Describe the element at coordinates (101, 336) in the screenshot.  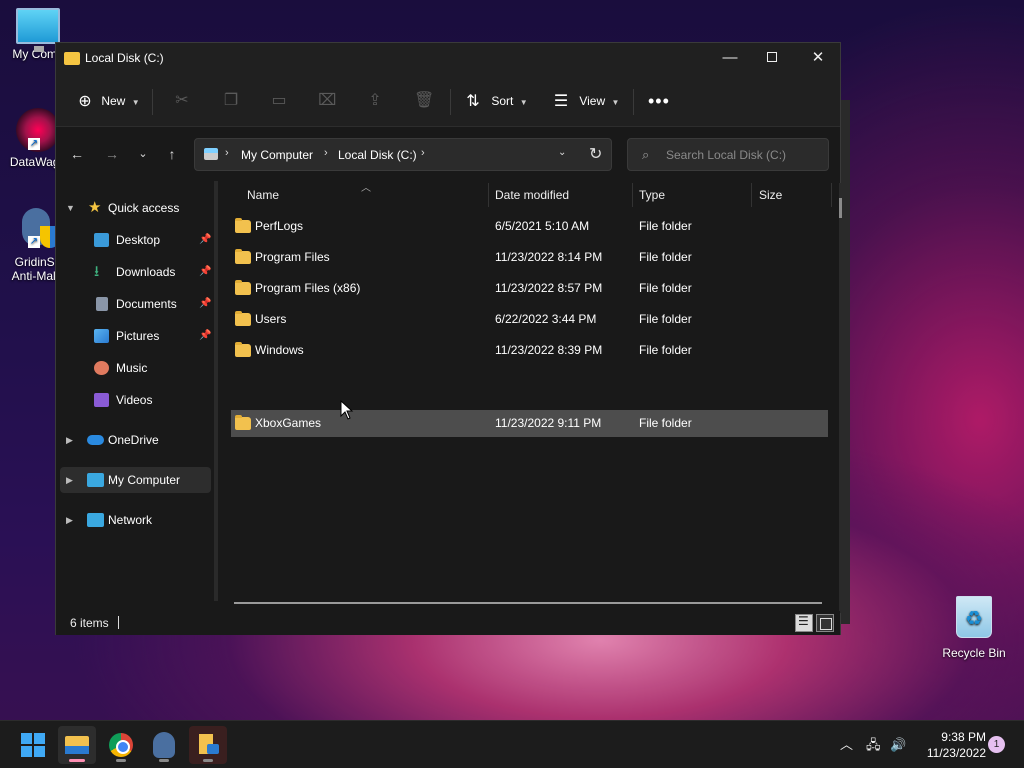
I see `picture-icon` at that location.